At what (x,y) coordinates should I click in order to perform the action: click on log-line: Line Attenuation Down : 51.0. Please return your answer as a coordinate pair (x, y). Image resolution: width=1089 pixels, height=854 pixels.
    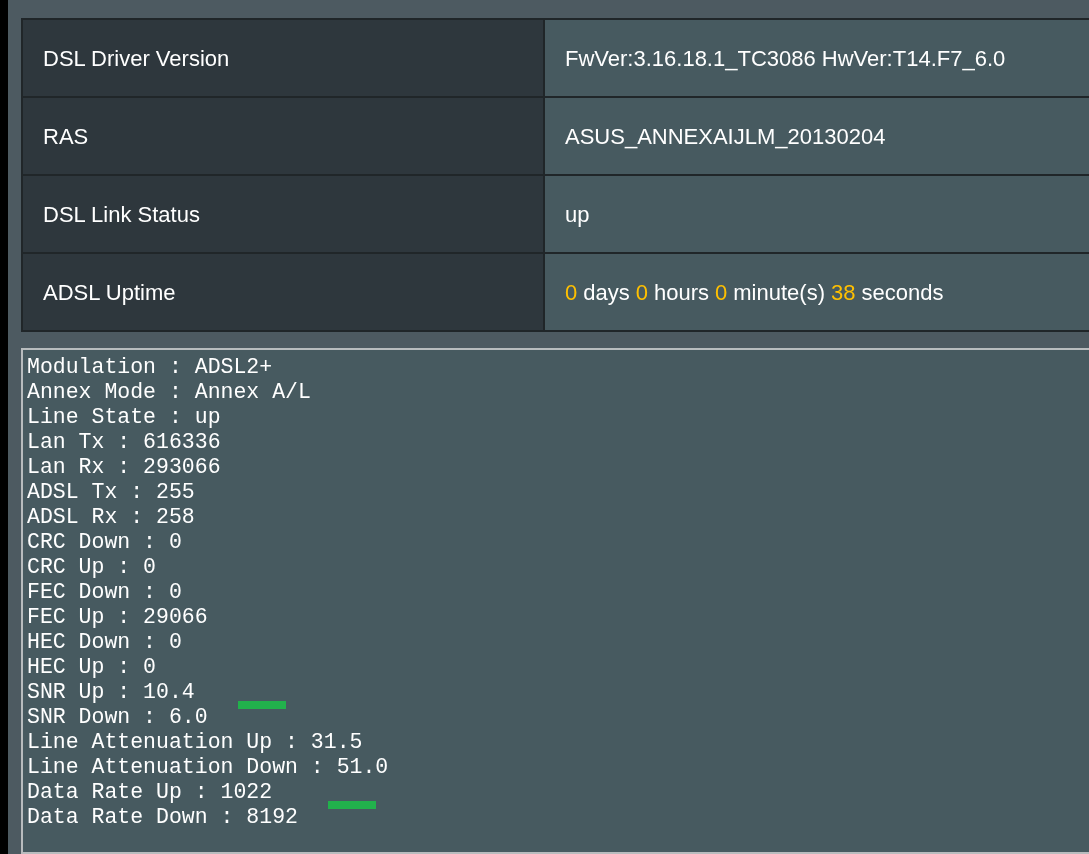
    Looking at the image, I should click on (208, 767).